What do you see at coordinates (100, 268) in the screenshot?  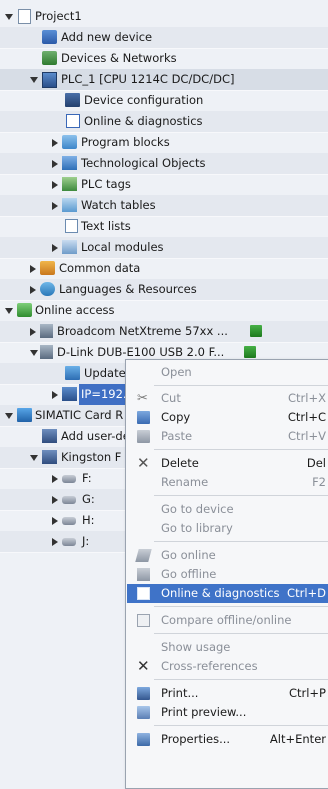 I see `tree-item-label: Common data` at bounding box center [100, 268].